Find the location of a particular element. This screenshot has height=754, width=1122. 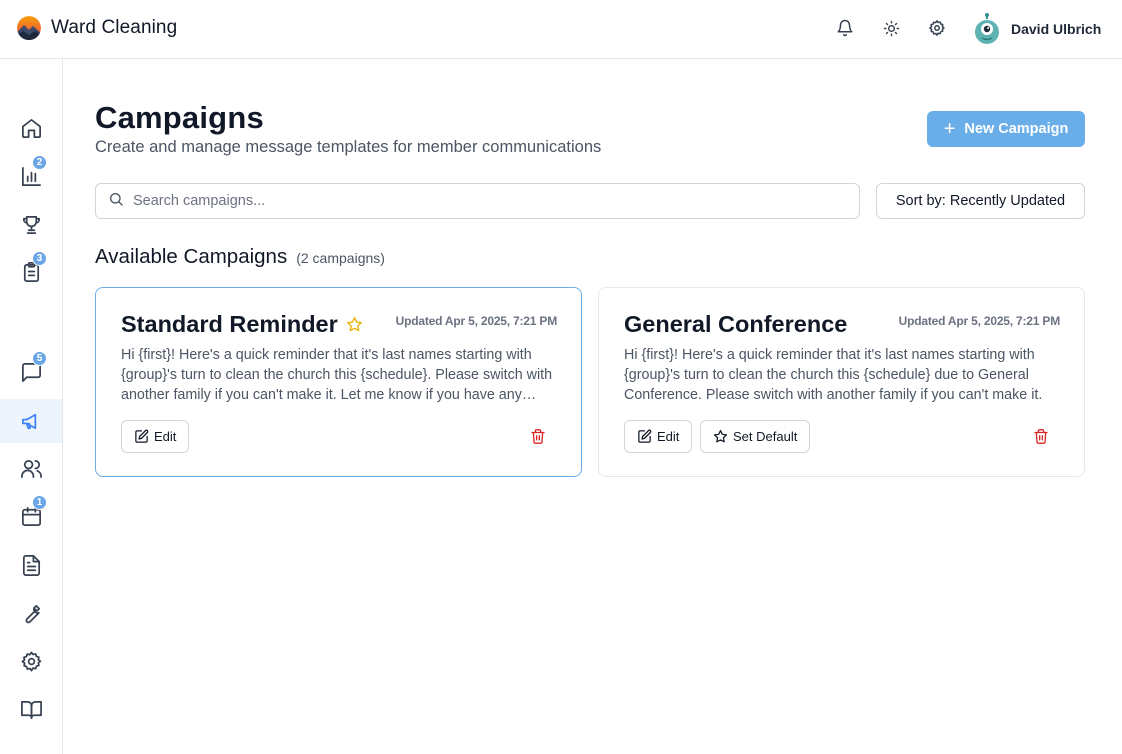

gear-icon is located at coordinates (31, 661).